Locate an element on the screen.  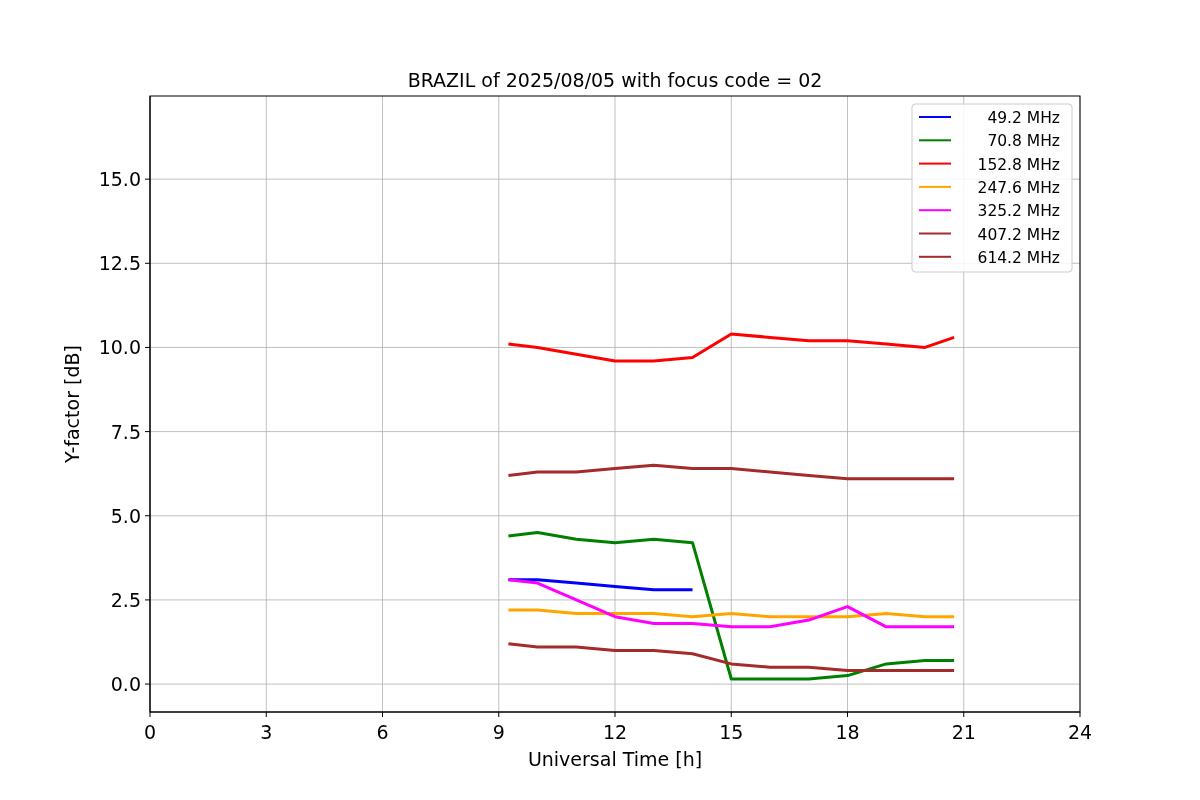
x-tick-label: 24 is located at coordinates (1080, 732).